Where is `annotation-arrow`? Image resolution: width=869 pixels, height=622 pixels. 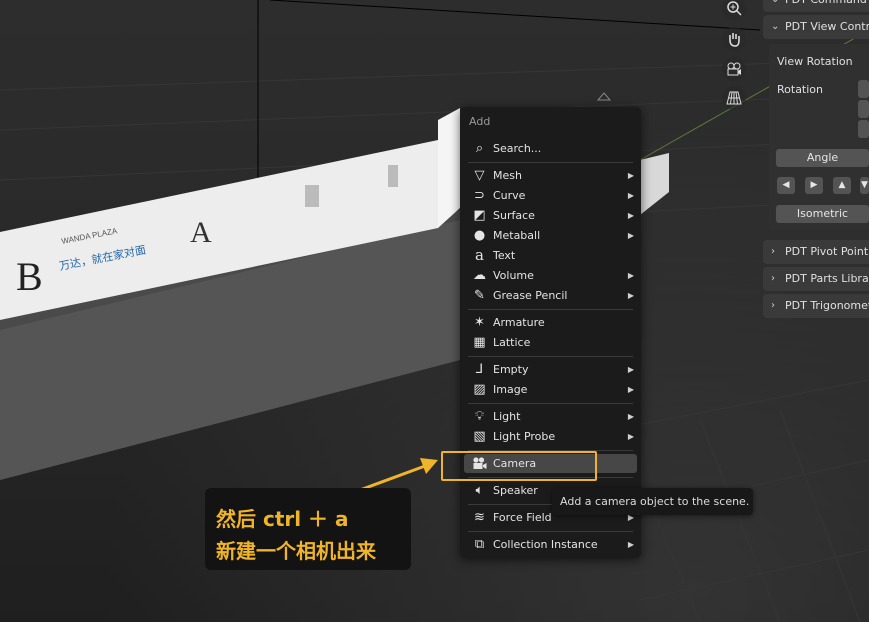
annotation-arrow is located at coordinates (398, 475).